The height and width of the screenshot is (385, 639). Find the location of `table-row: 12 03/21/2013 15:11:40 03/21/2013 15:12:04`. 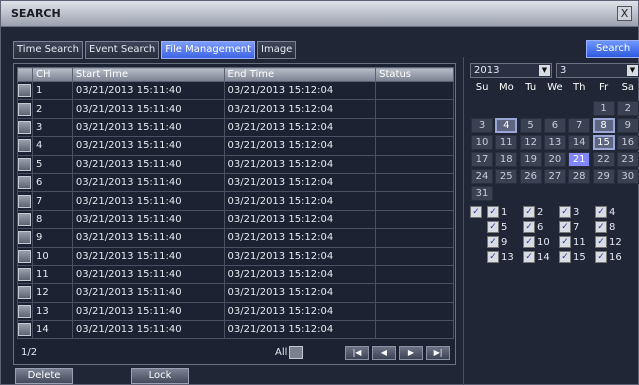

table-row: 12 03/21/2013 15:11:40 03/21/2013 15:12:04 is located at coordinates (235, 293).